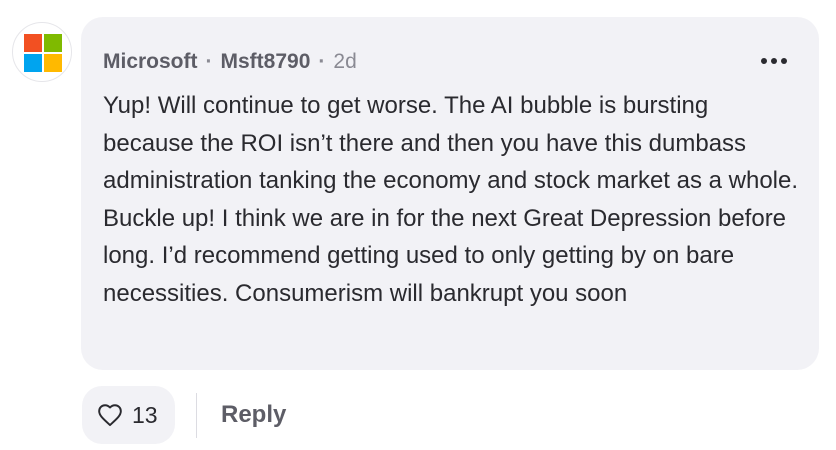  Describe the element at coordinates (345, 61) in the screenshot. I see `timestamp: 2d` at that location.